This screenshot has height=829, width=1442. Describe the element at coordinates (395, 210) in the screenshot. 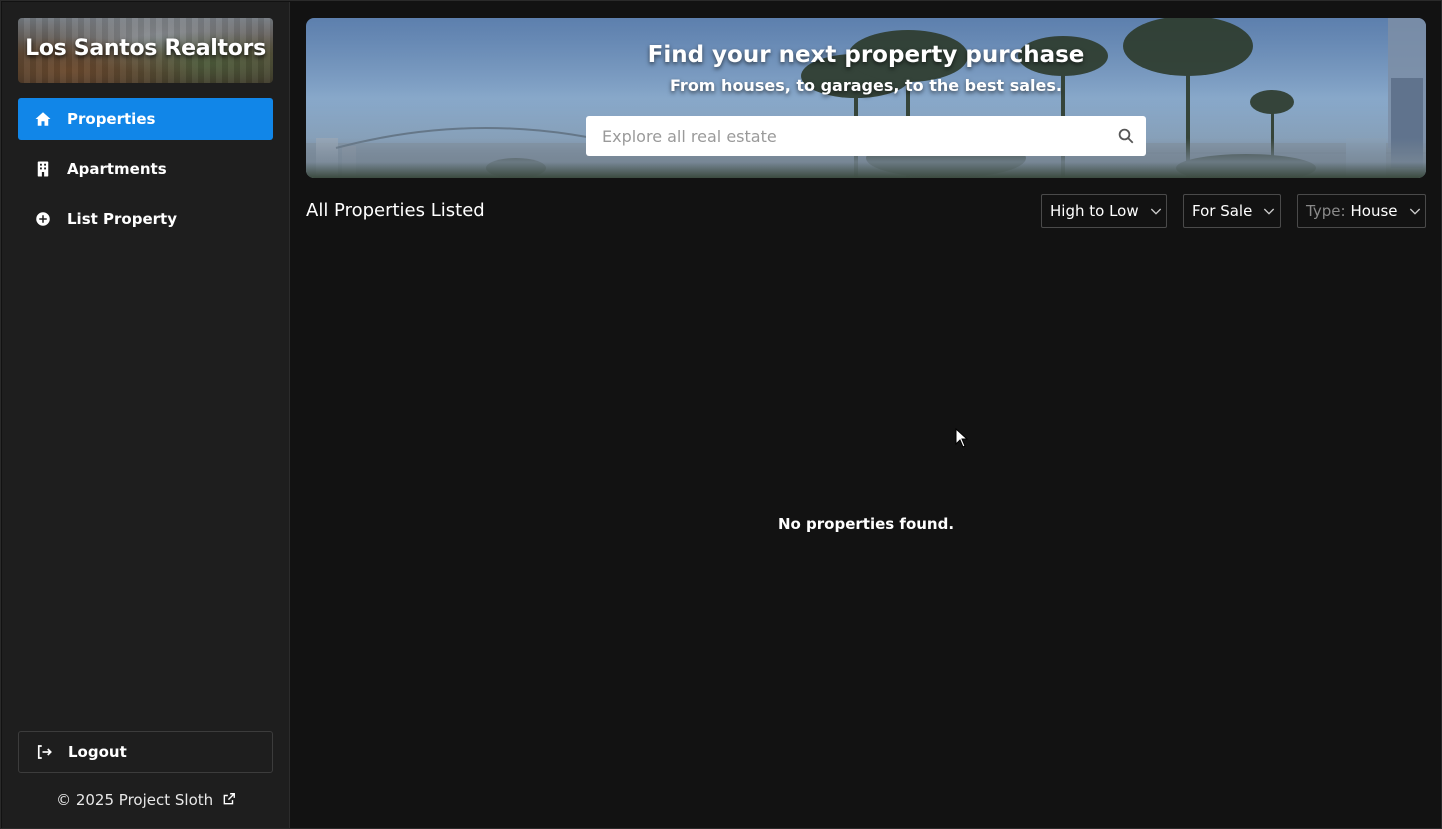

I see `section-title: All Properties Listed` at that location.